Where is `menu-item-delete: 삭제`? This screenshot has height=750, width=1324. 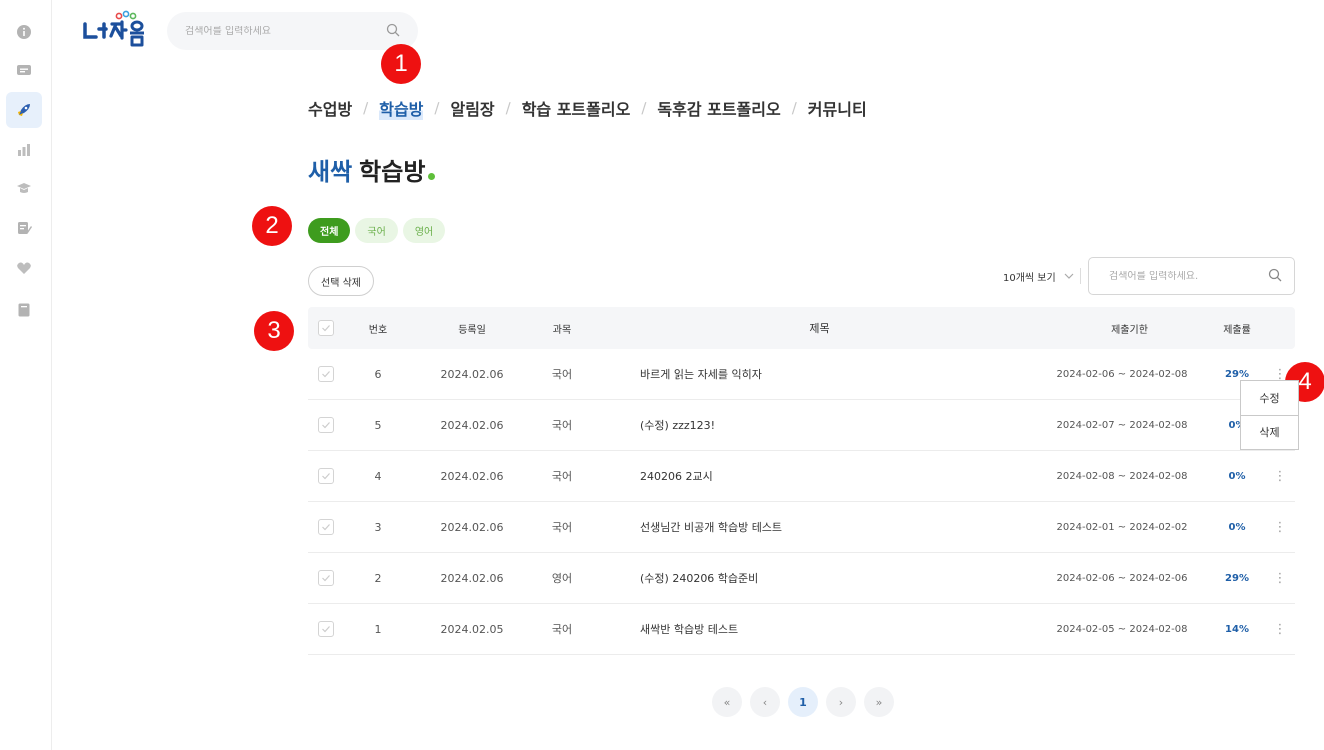 menu-item-delete: 삭제 is located at coordinates (1269, 432).